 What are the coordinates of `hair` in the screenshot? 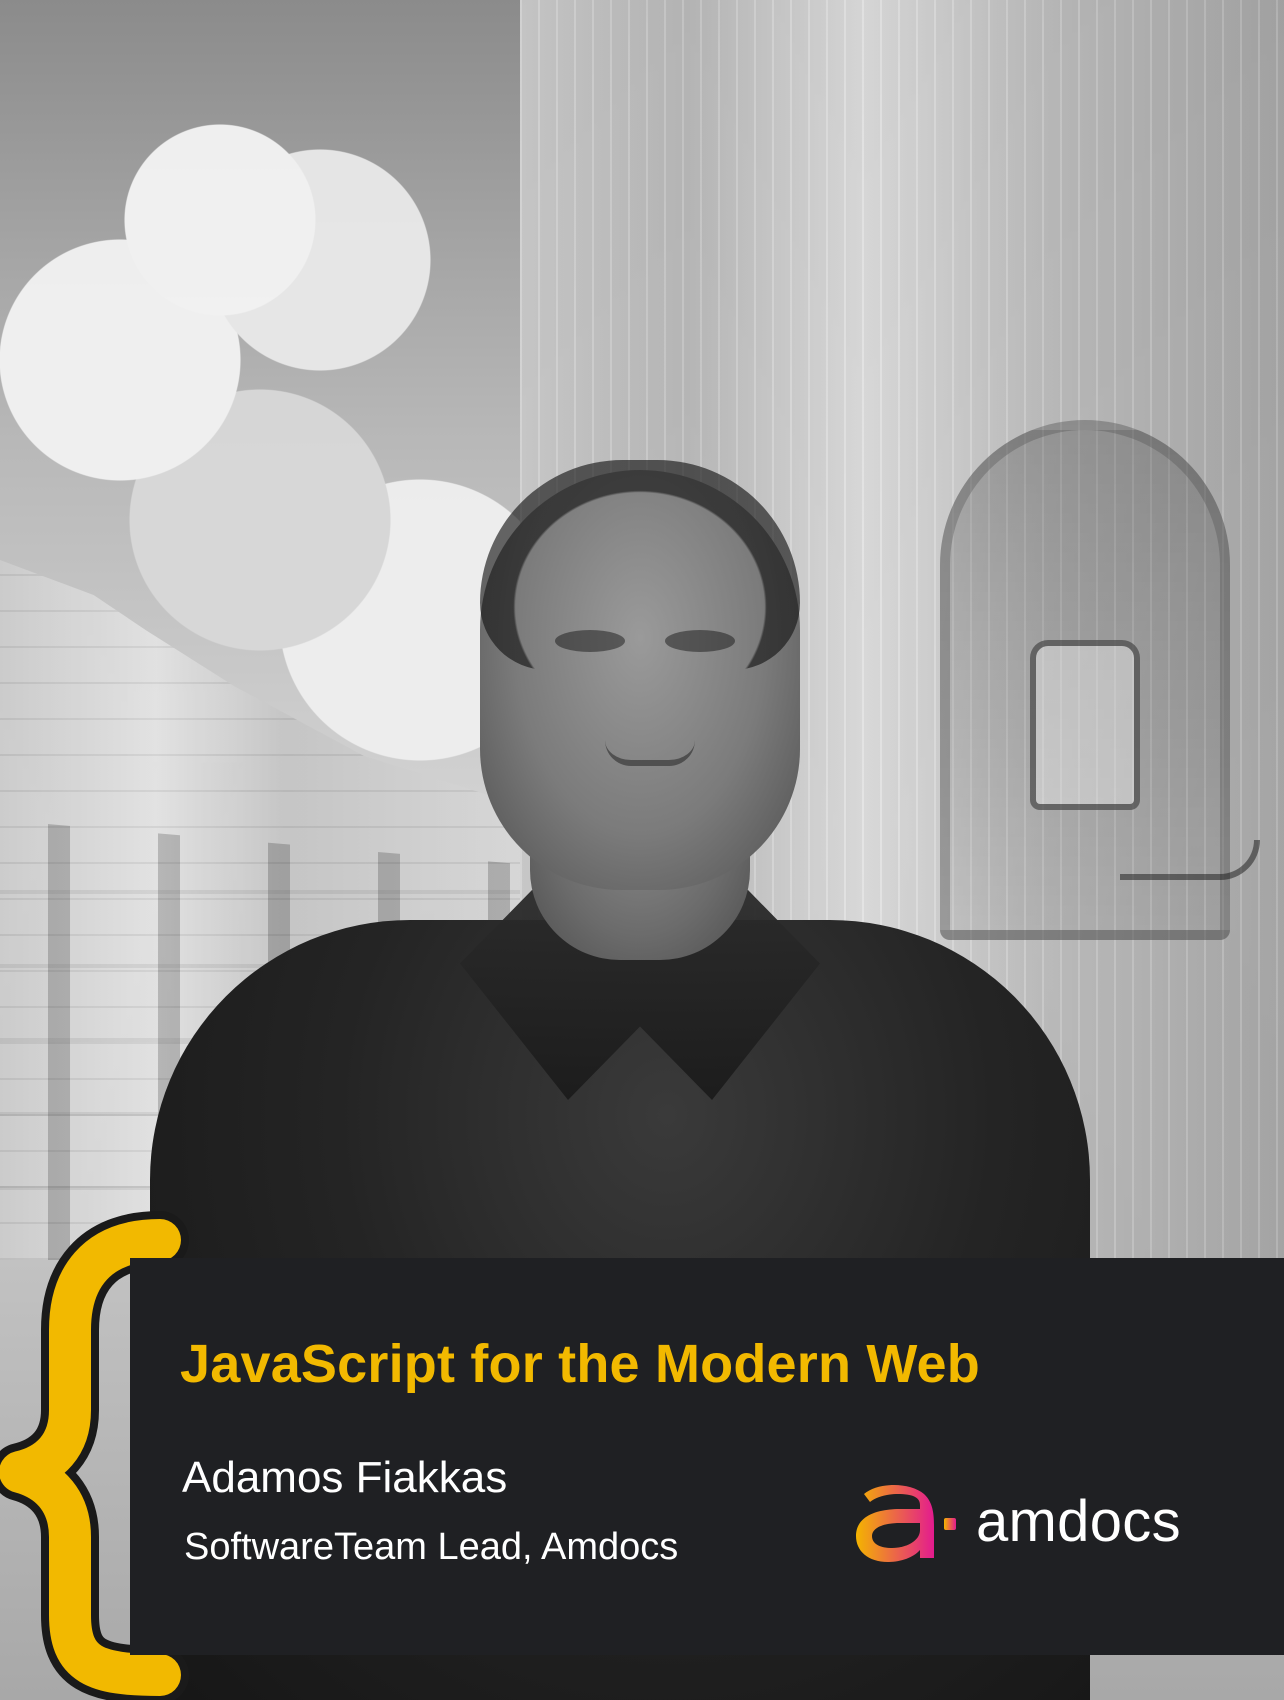 It's located at (640, 565).